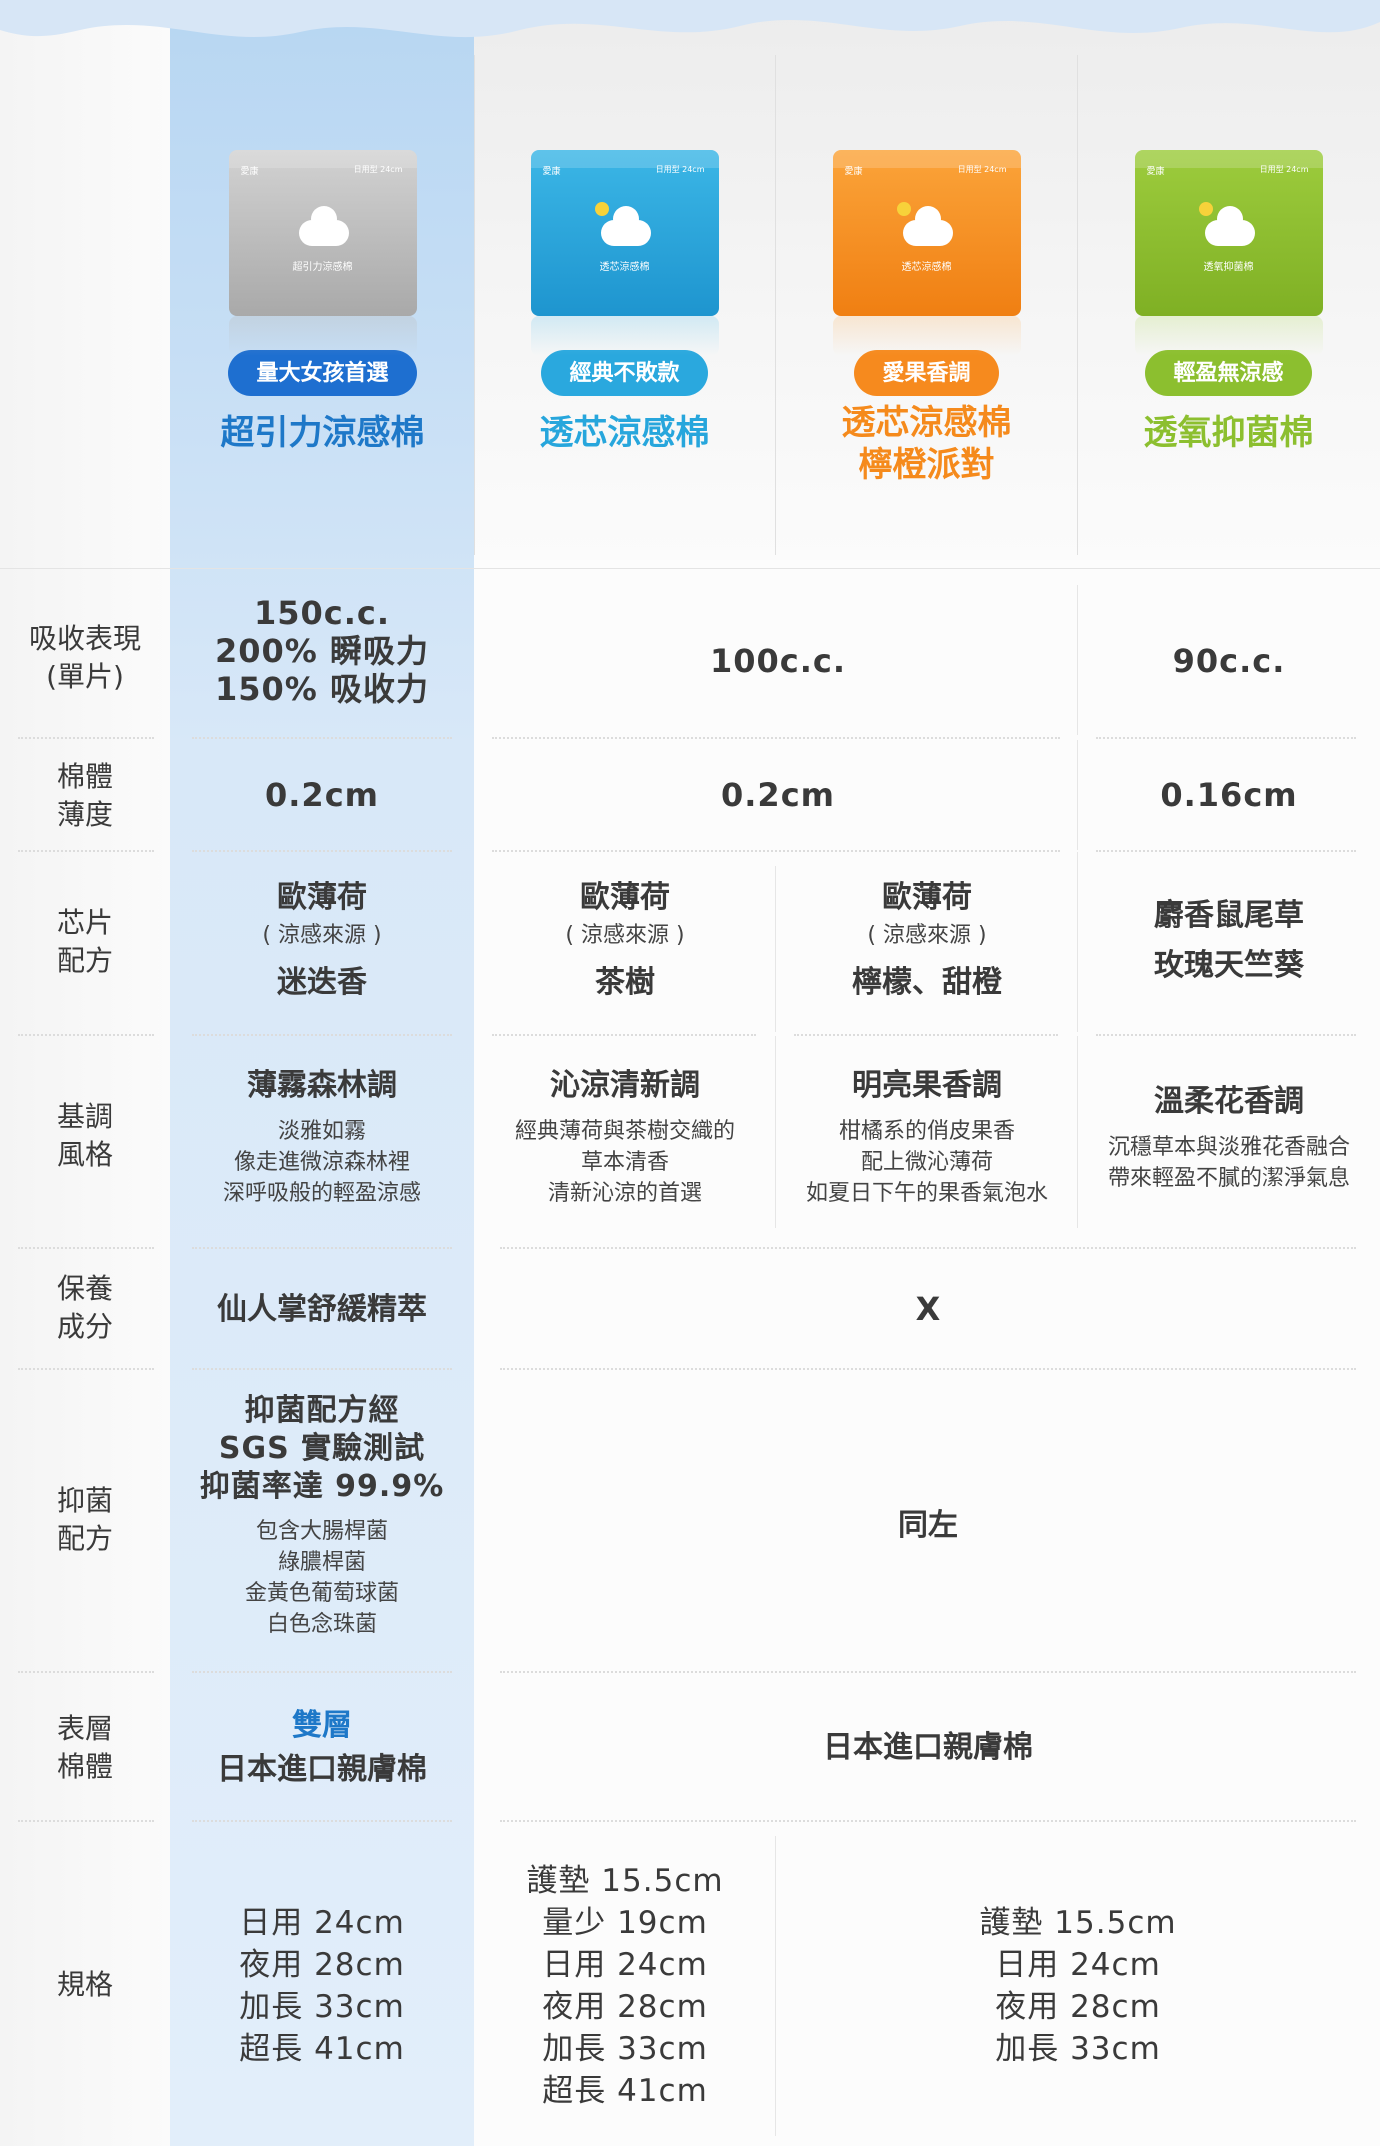 This screenshot has width=1380, height=2146. Describe the element at coordinates (625, 897) in the screenshot. I see `chip-c2-main: 歐薄荷` at that location.